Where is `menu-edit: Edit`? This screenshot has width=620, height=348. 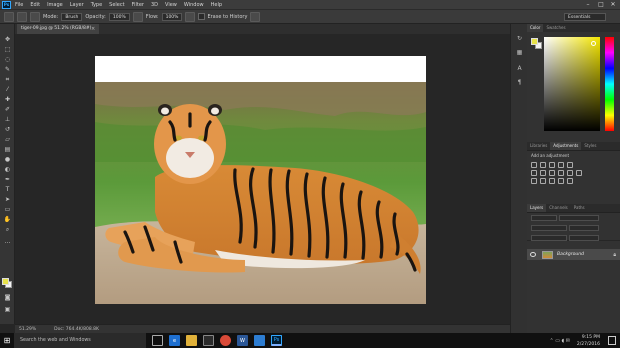
menu-edit: Edit is located at coordinates (35, 5).